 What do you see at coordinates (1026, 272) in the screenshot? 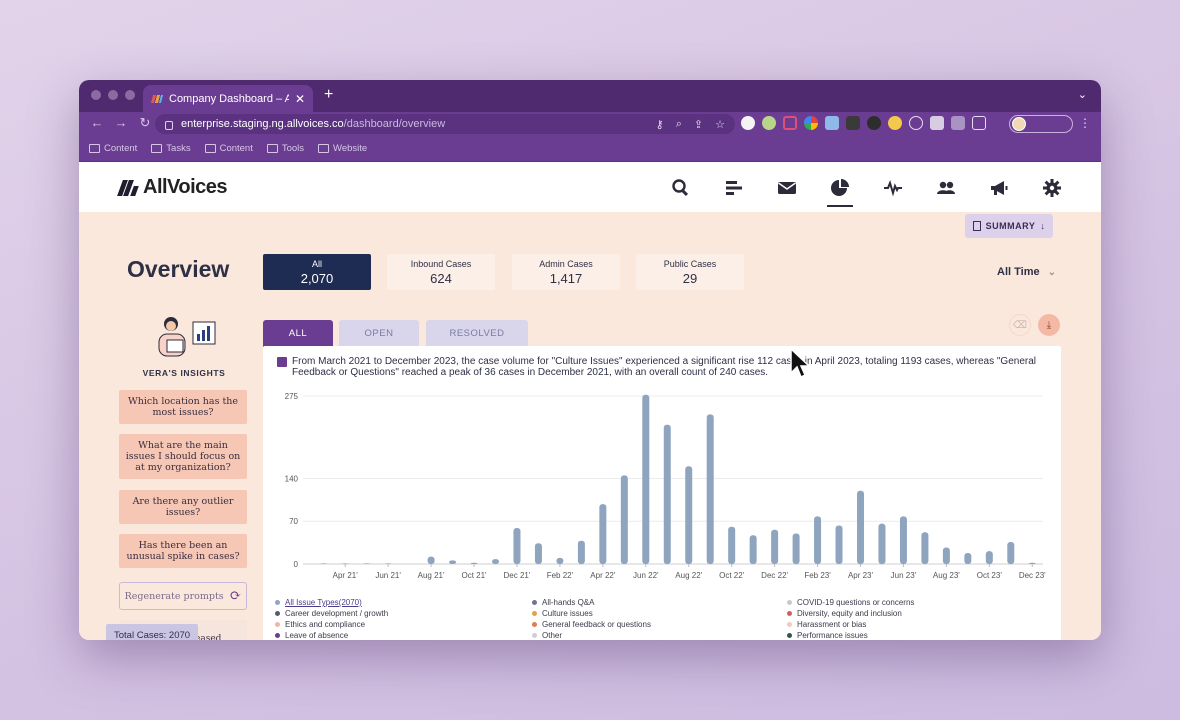
I see `time-filter-dropdown: All Time ⌄` at bounding box center [1026, 272].